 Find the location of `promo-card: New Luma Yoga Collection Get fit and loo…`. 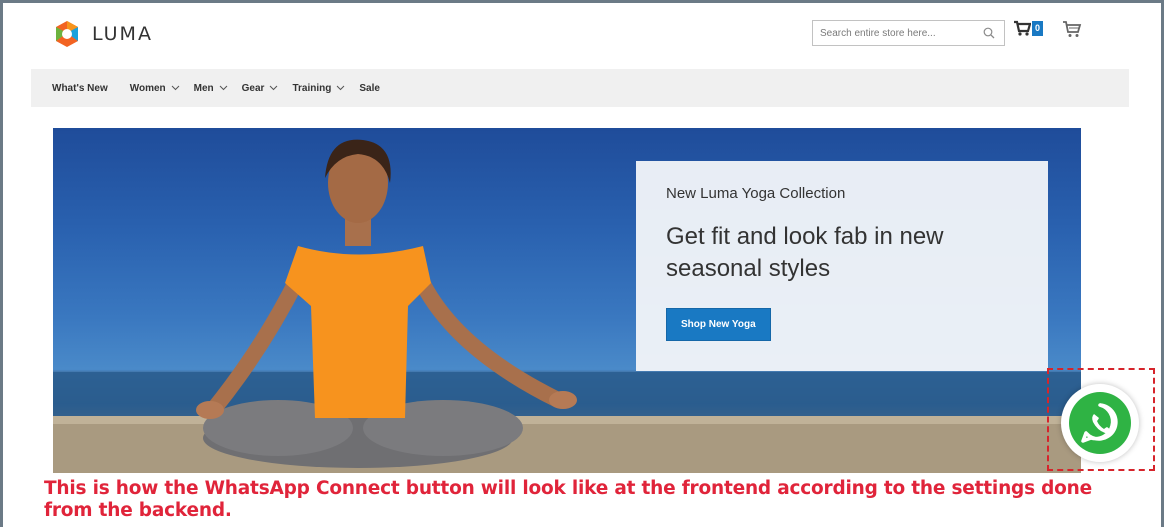

promo-card: New Luma Yoga Collection Get fit and loo… is located at coordinates (842, 266).